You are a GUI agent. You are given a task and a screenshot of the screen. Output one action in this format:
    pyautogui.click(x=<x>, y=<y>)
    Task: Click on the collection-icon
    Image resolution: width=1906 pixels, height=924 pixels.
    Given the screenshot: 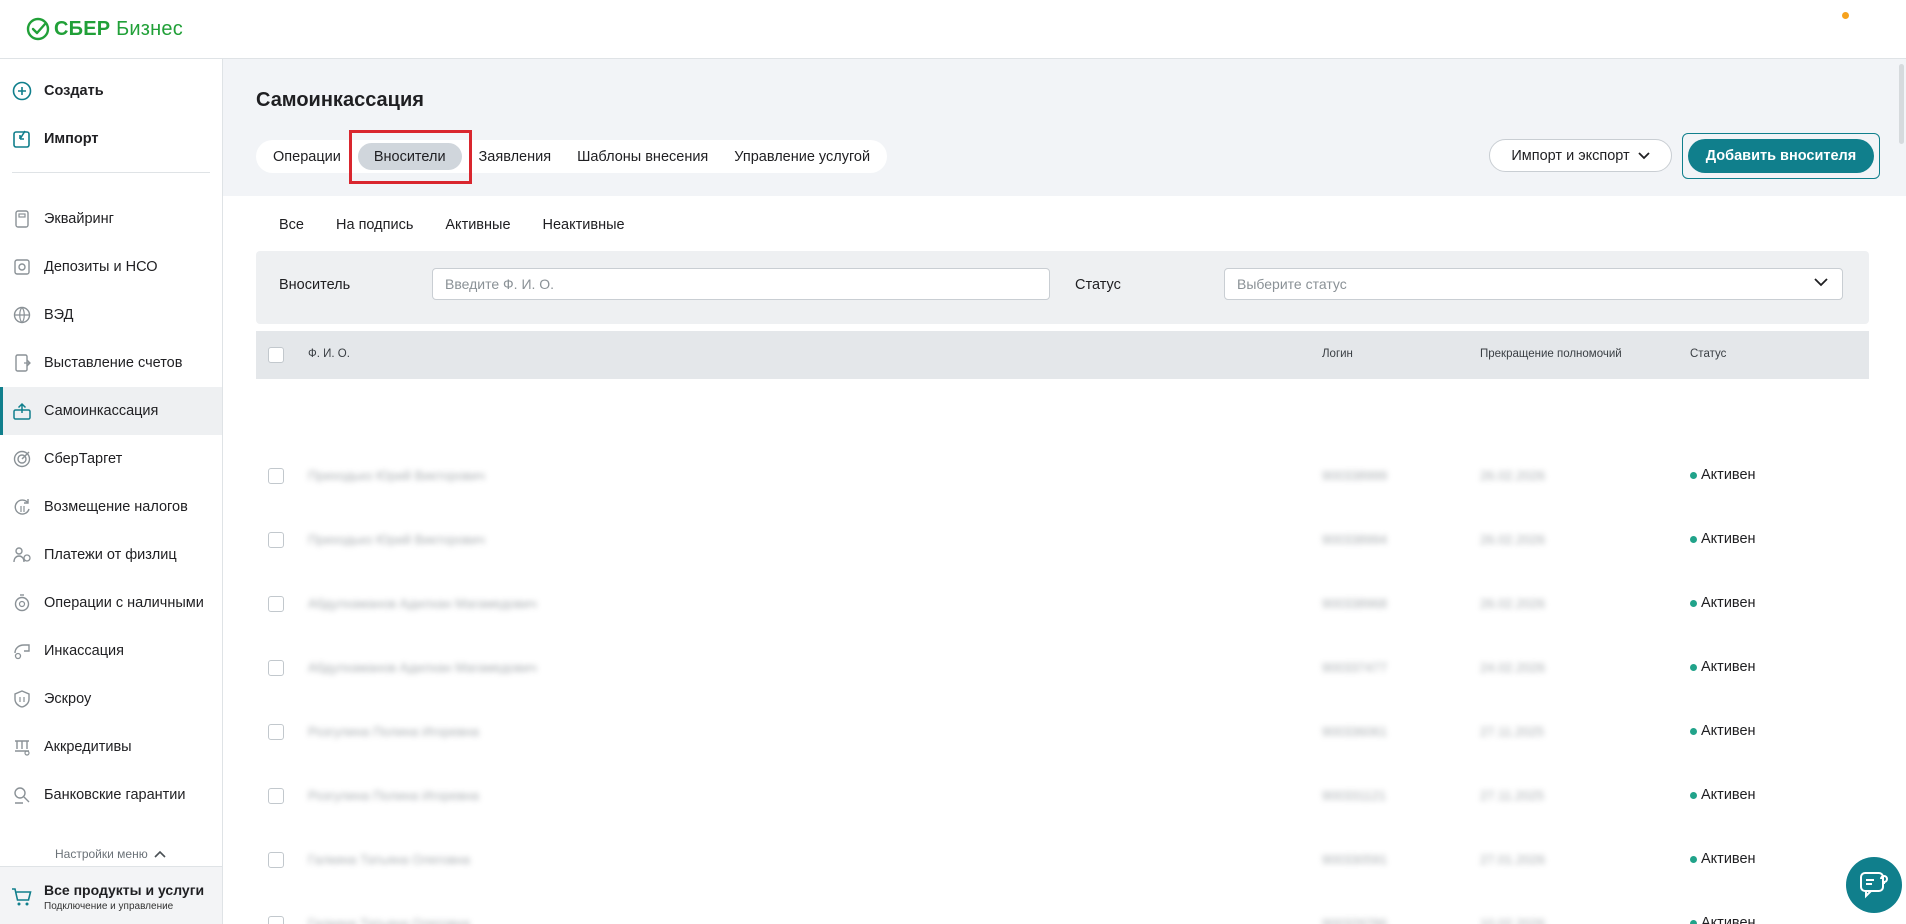 What is the action you would take?
    pyautogui.click(x=22, y=651)
    